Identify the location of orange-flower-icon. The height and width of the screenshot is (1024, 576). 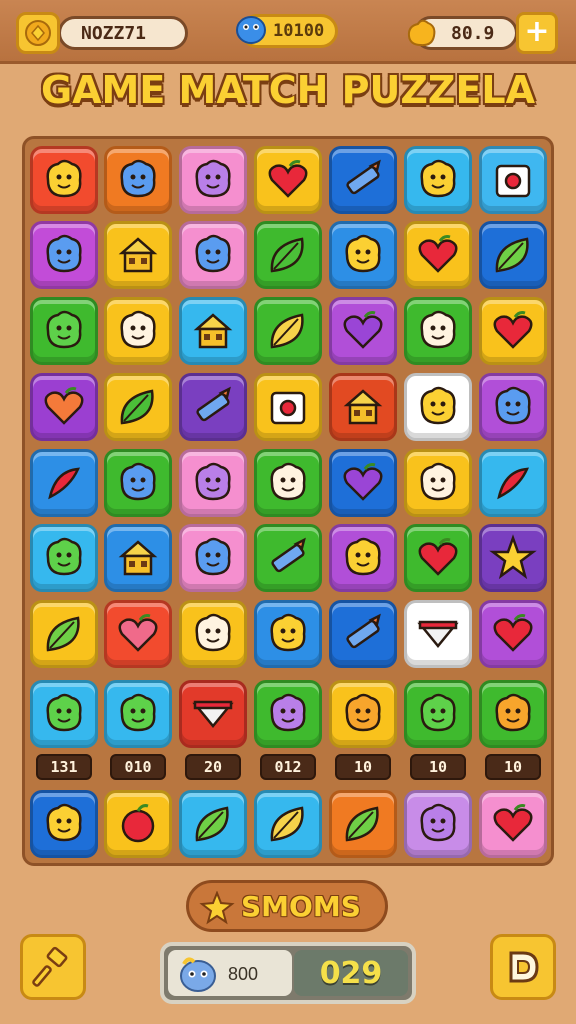
(513, 712).